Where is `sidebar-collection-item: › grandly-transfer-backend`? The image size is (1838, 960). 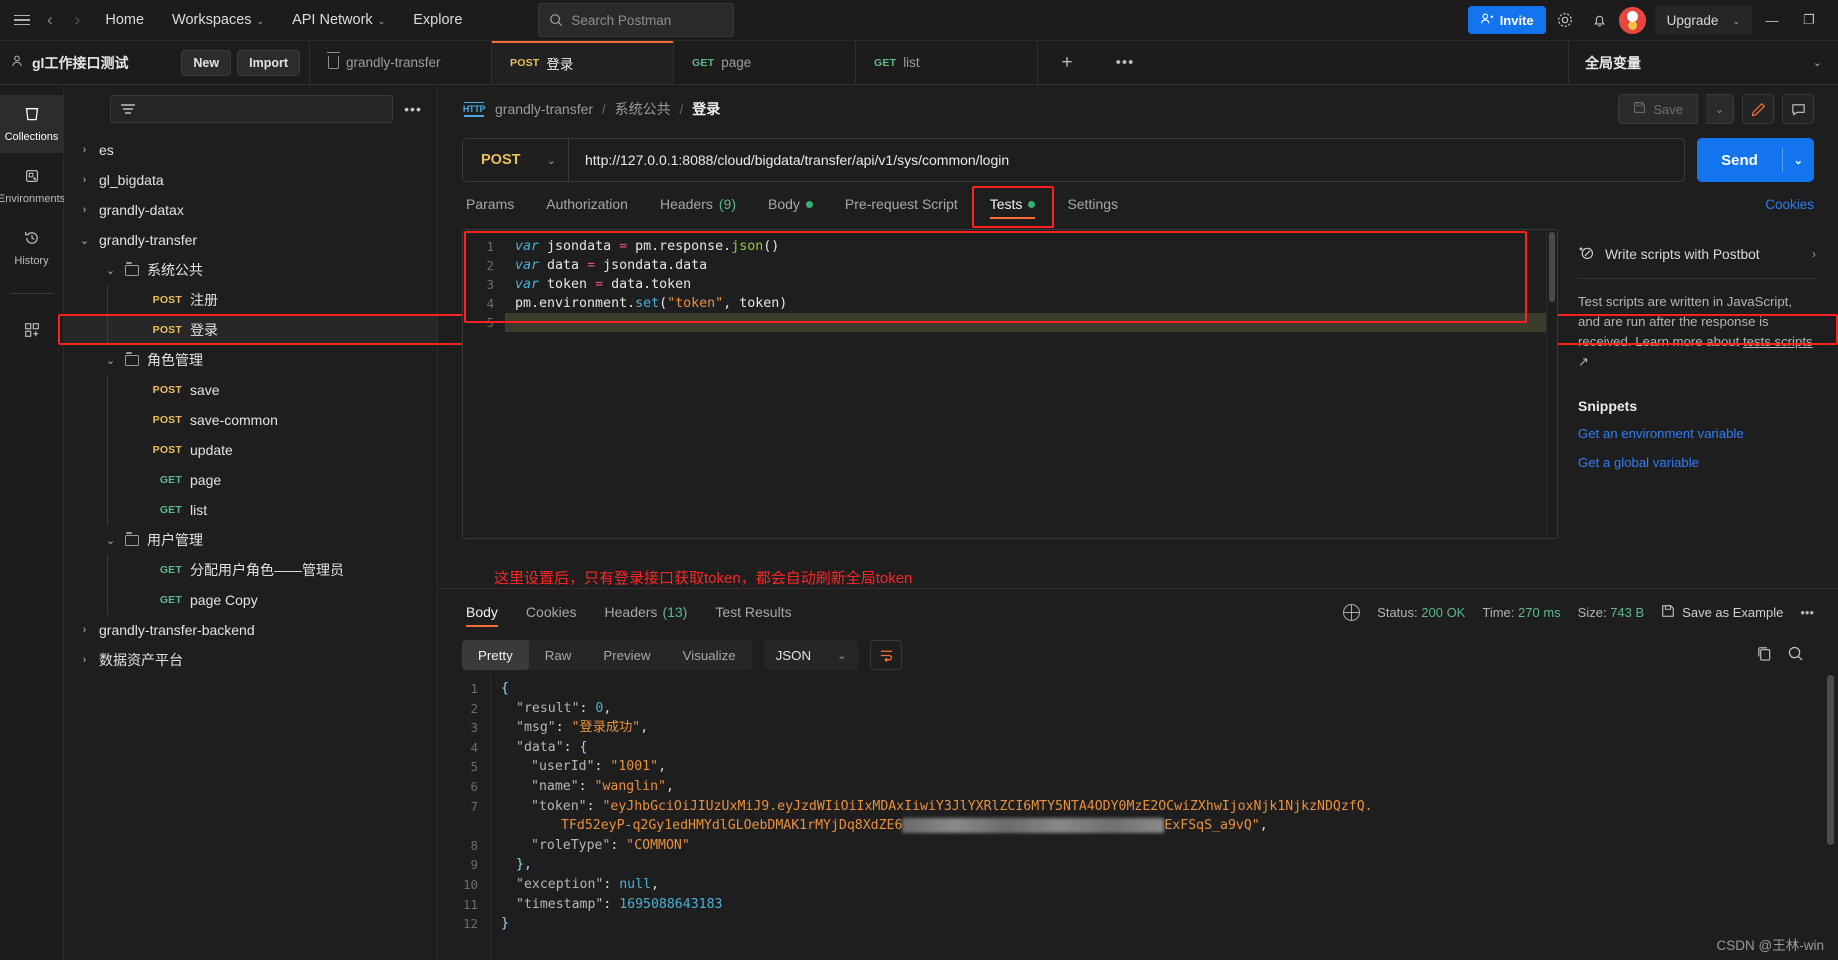
sidebar-collection-item: › grandly-transfer-backend is located at coordinates (250, 630).